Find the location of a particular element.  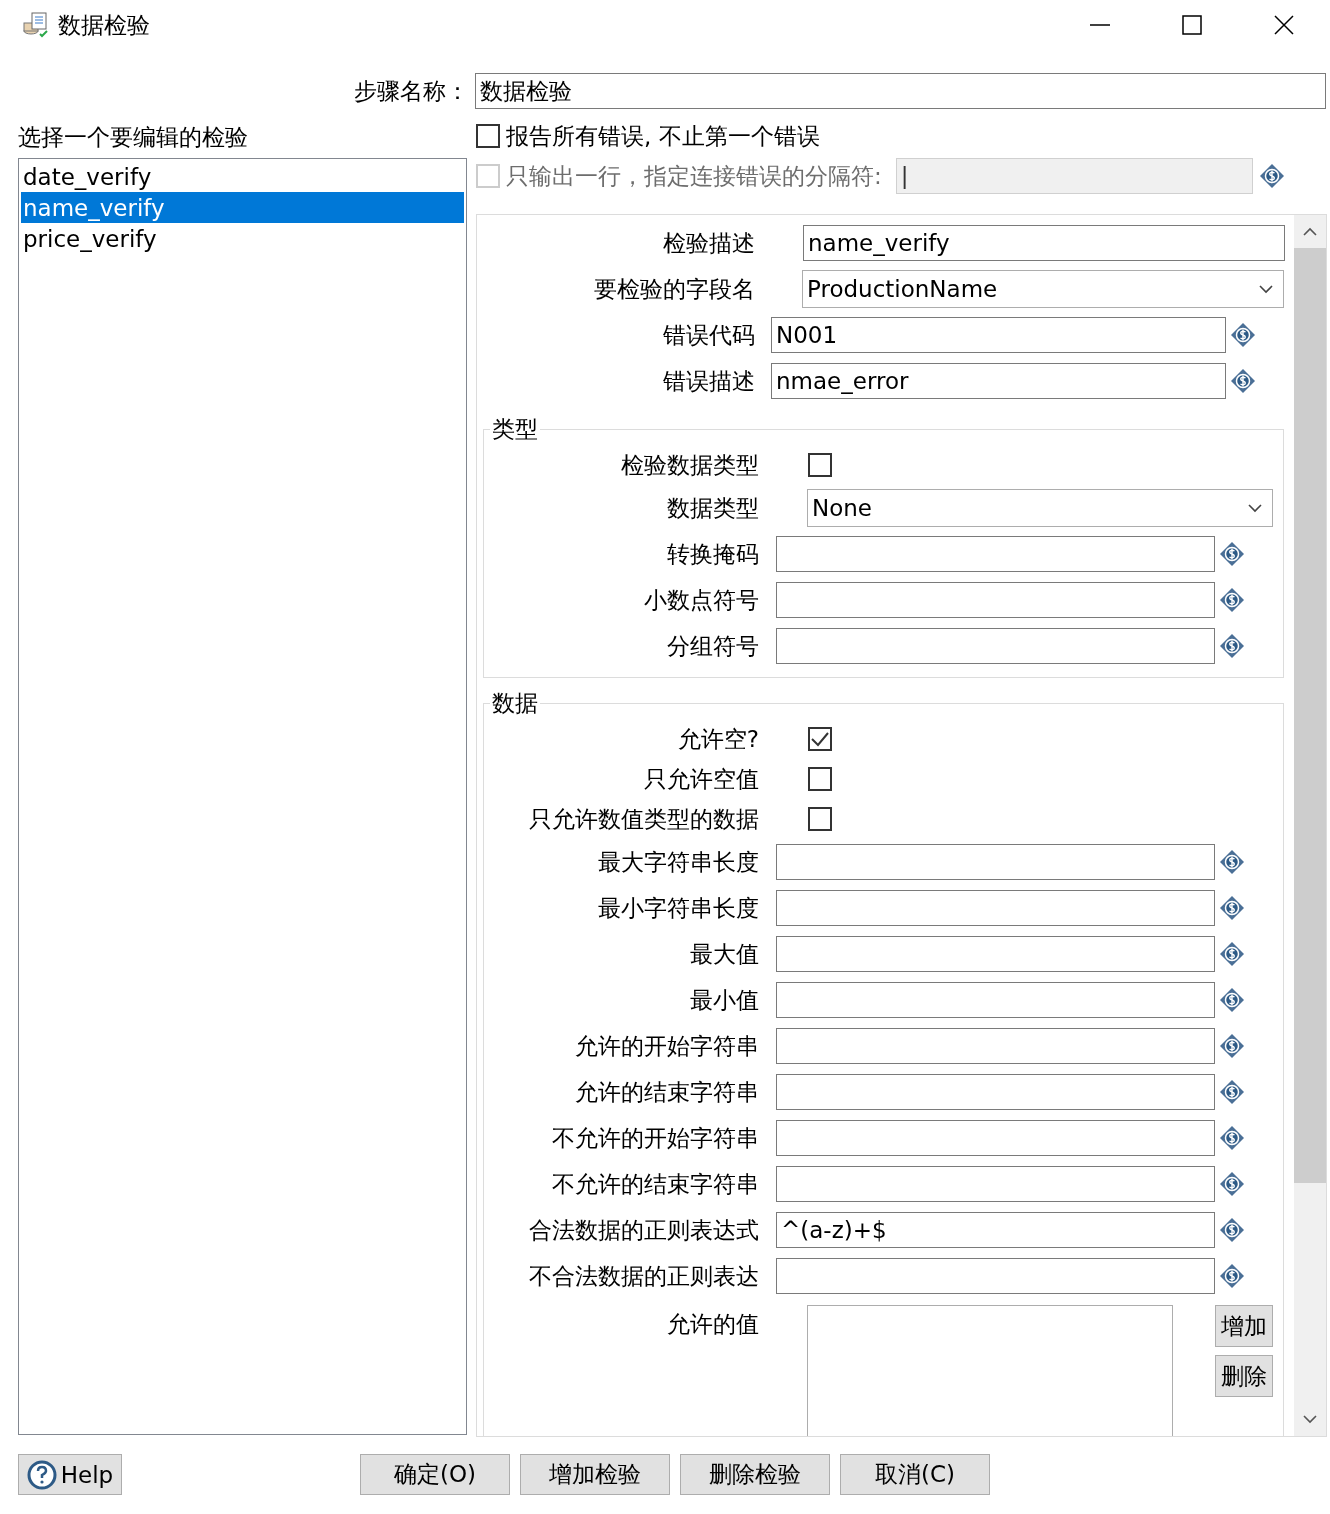

step-name-label: 步骤名称： is located at coordinates (411, 91).